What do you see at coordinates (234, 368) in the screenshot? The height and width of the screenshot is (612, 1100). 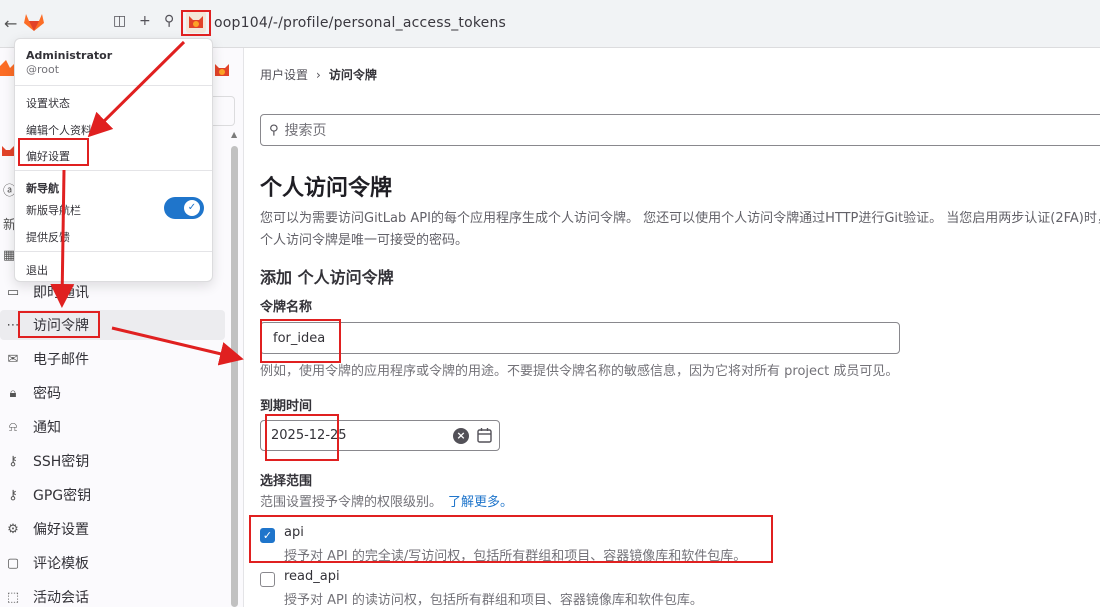 I see `sidebar-scrollbar: ▲` at bounding box center [234, 368].